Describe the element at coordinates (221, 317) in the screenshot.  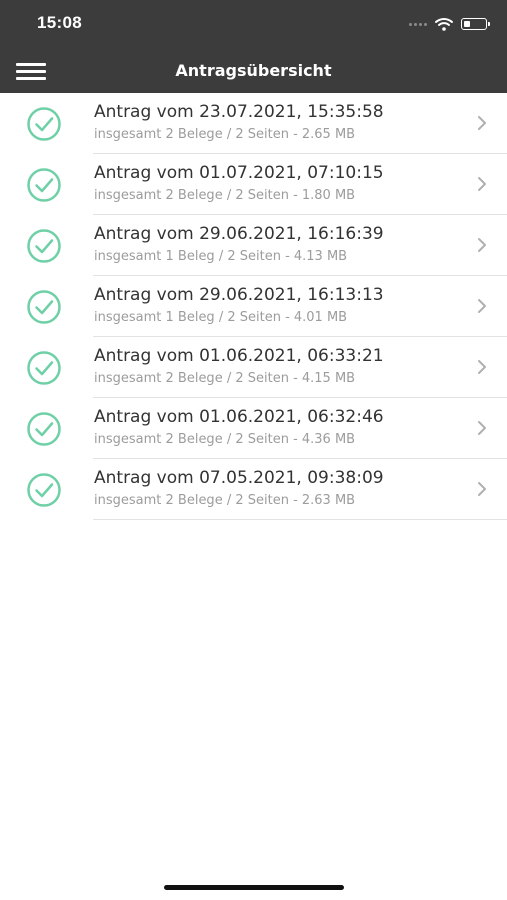
I see `application-details: insgesamt 1 Beleg / 2 Seiten - 4.01 MB` at that location.